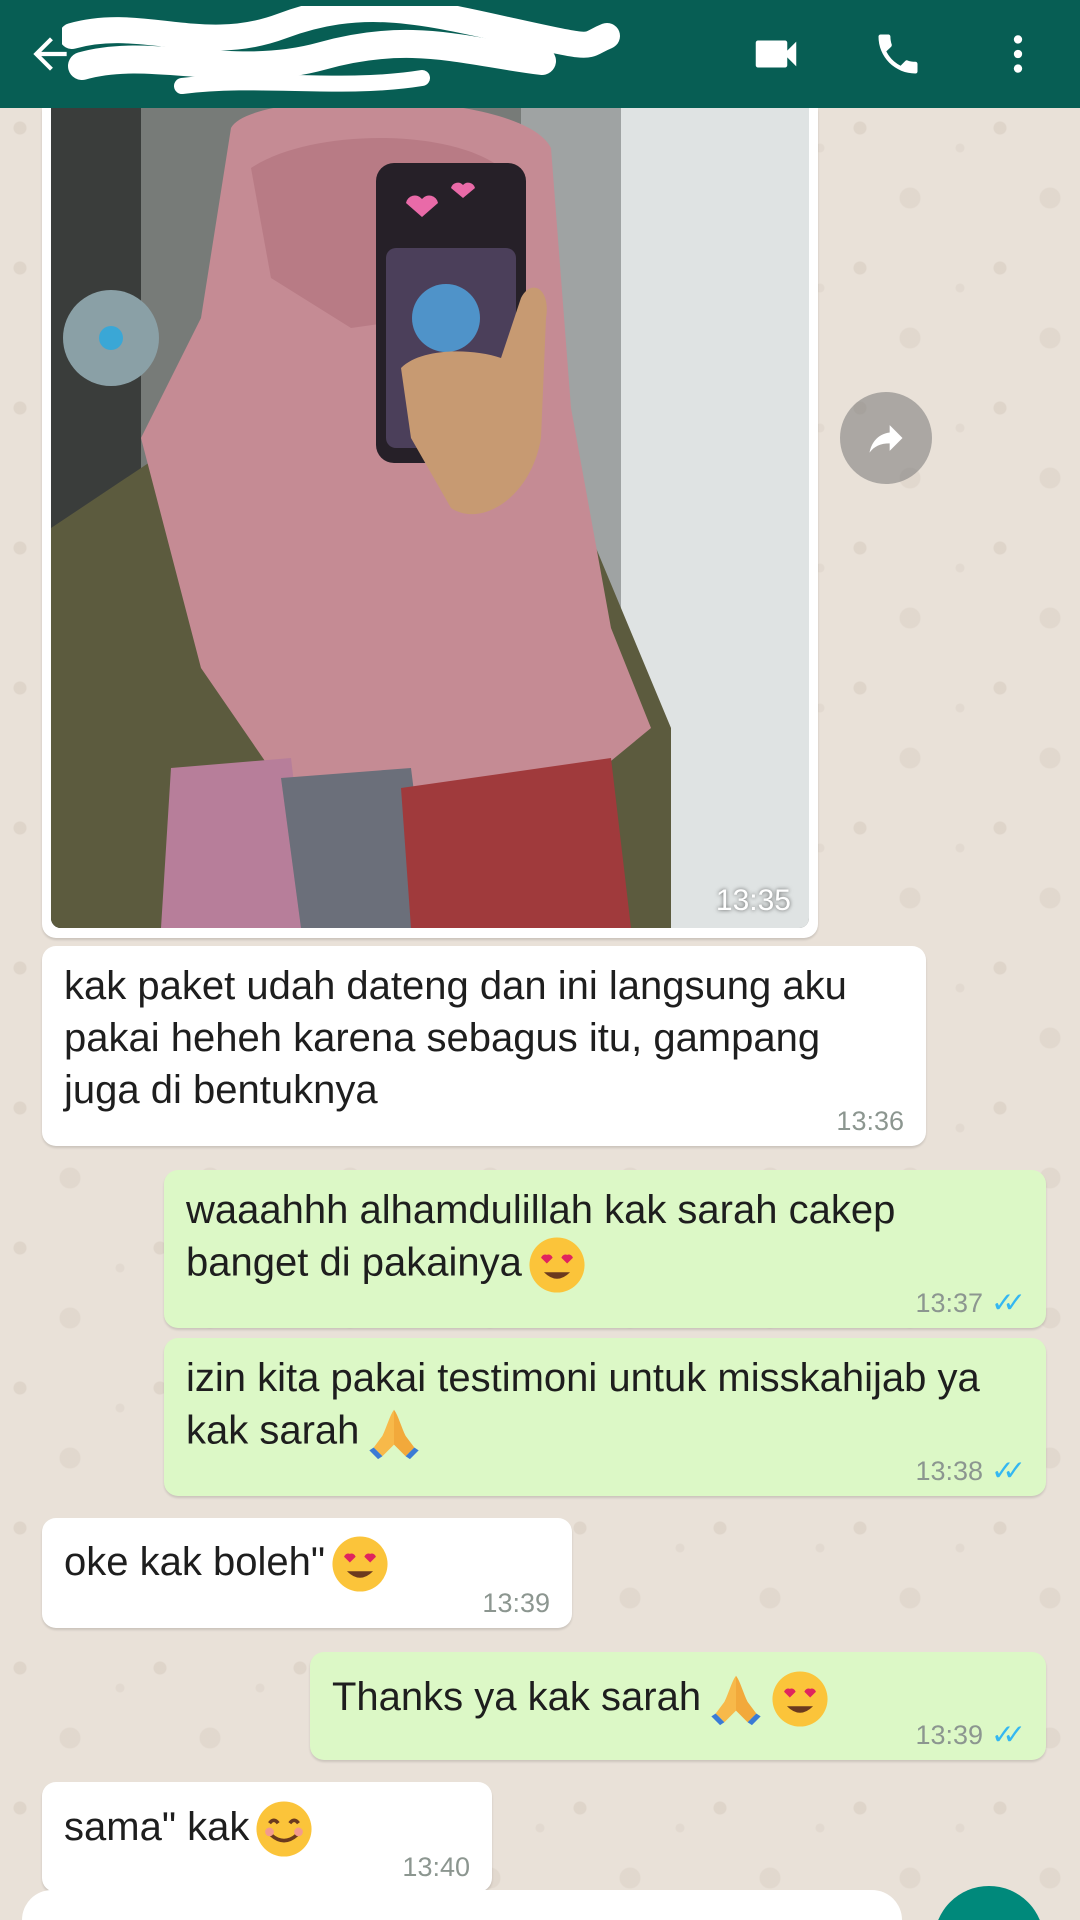 This screenshot has height=1920, width=1080. I want to click on phone-icon, so click(898, 54).